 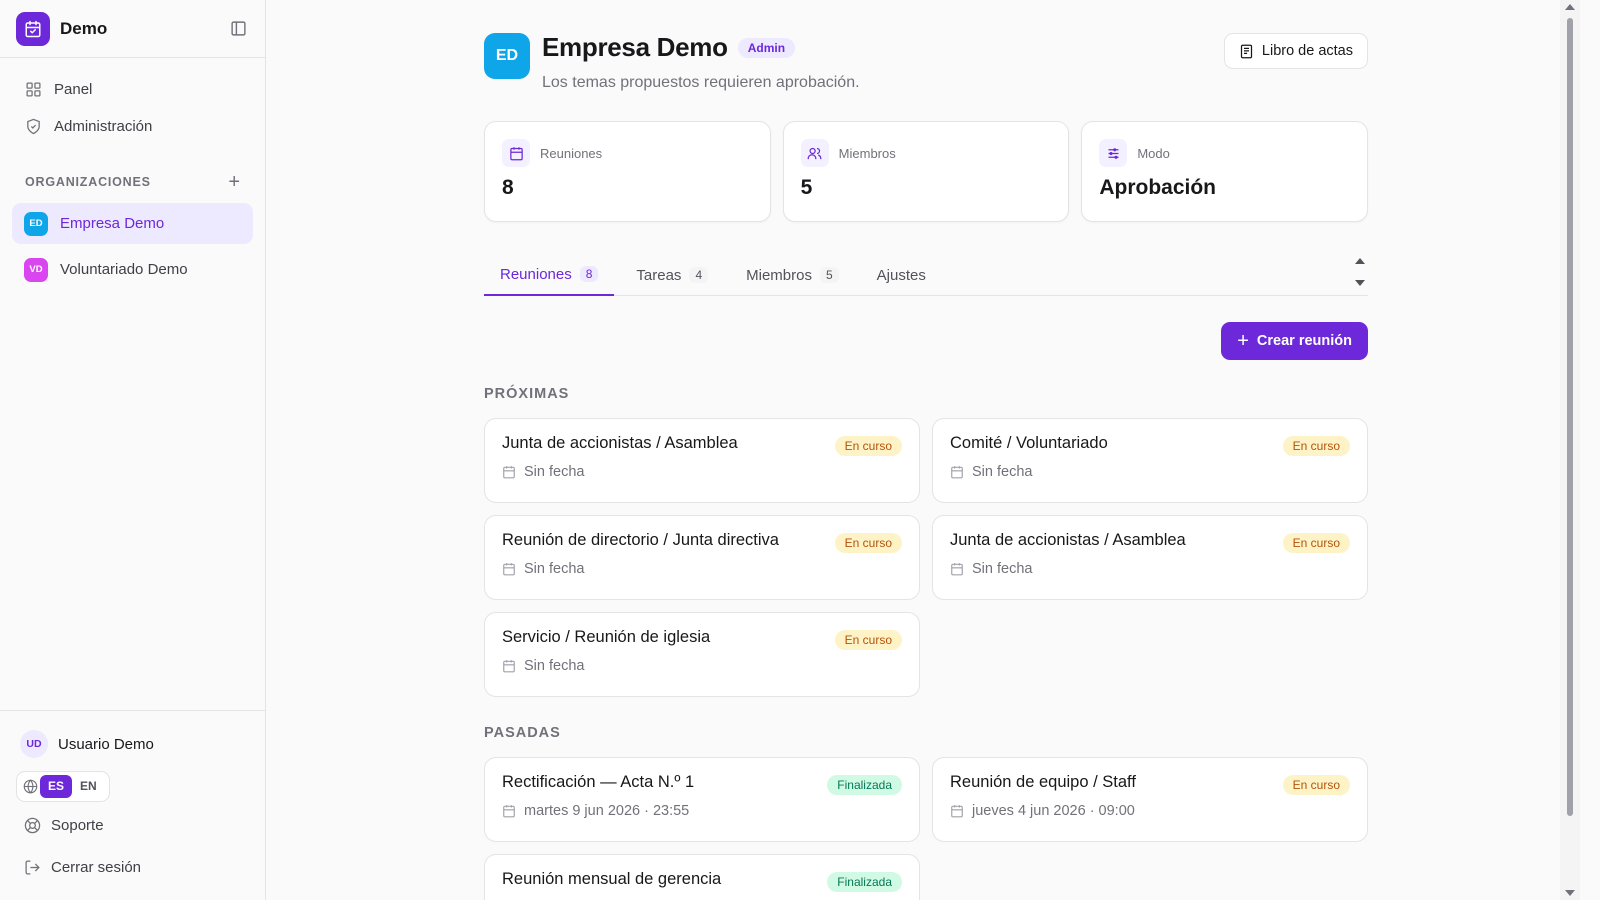 I want to click on scroll-up-icon, so click(x=1570, y=7).